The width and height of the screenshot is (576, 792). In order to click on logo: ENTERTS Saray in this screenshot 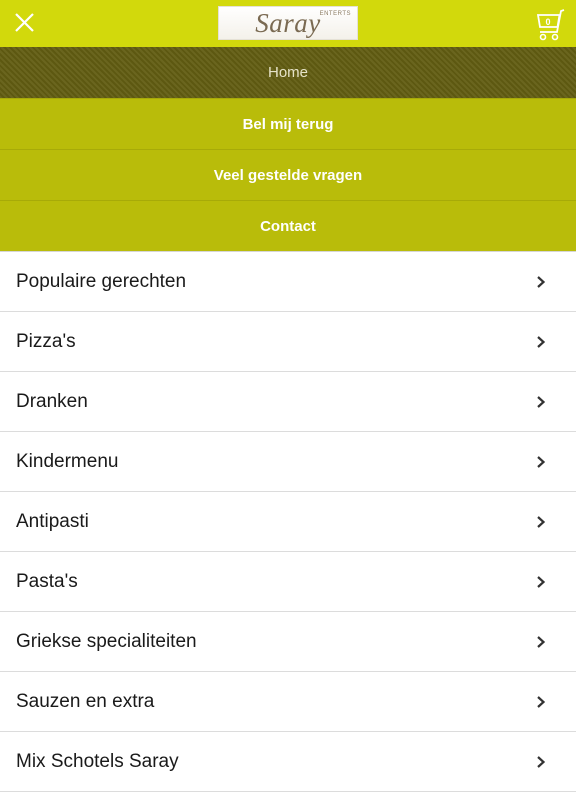, I will do `click(288, 23)`.